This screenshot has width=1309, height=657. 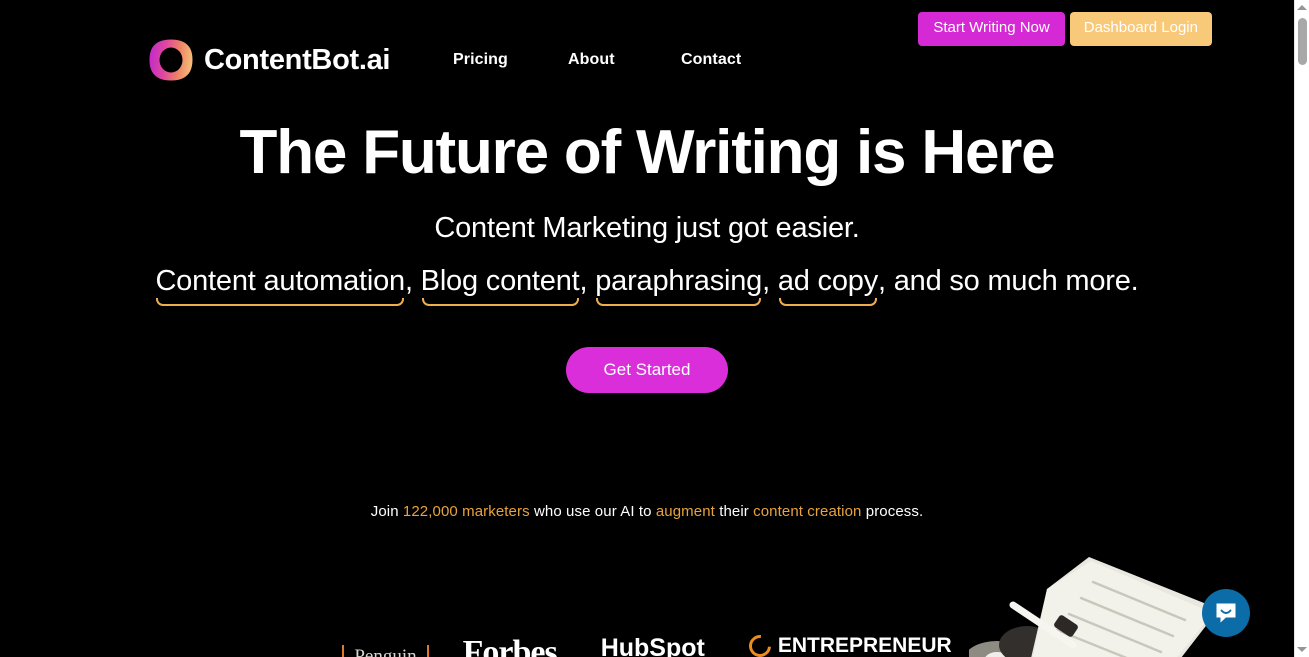 What do you see at coordinates (297, 59) in the screenshot?
I see `brand-name: ContentBot.ai` at bounding box center [297, 59].